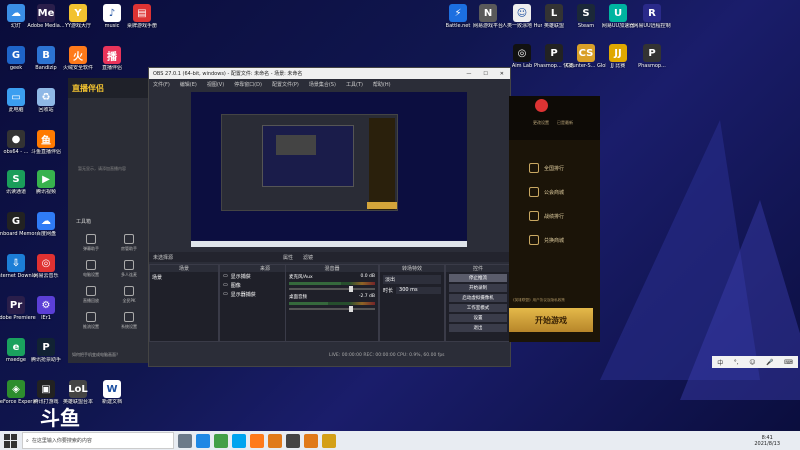  Describe the element at coordinates (248, 84) in the screenshot. I see `obs-menu-item: 停靠窗口(D)` at that location.